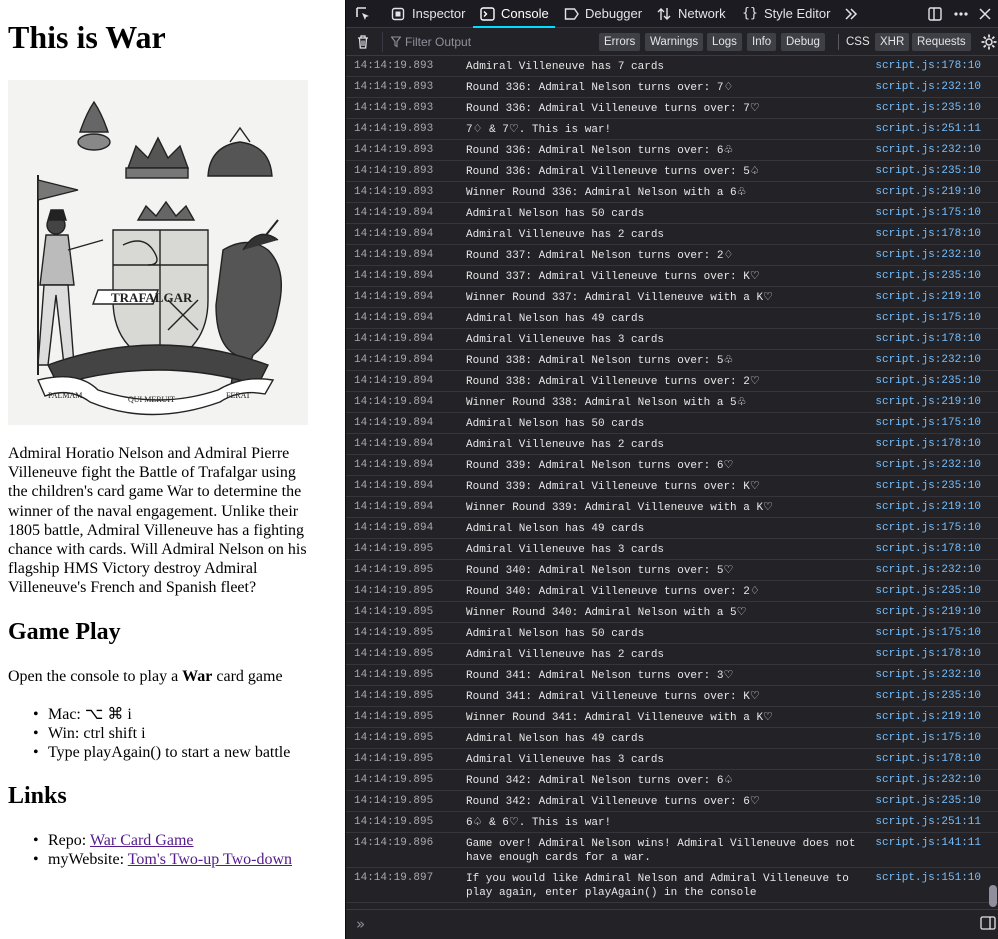 The image size is (998, 939). I want to click on gameplay-text-after: card game, so click(247, 676).